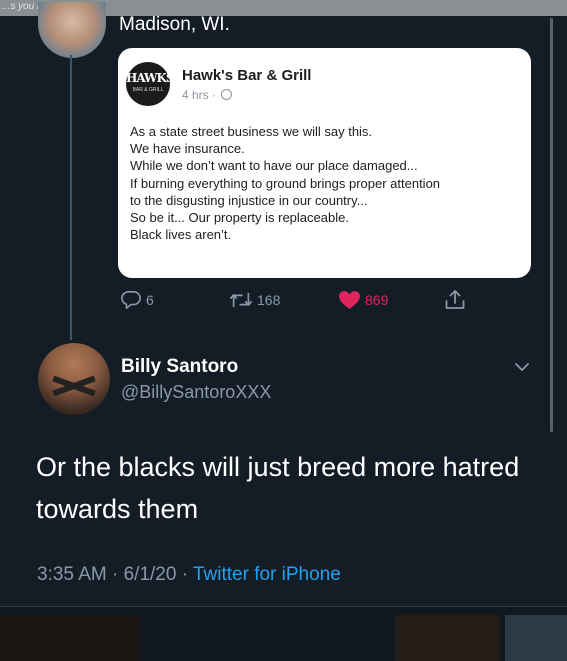 Image resolution: width=567 pixels, height=661 pixels. Describe the element at coordinates (241, 300) in the screenshot. I see `retweet-icon` at that location.